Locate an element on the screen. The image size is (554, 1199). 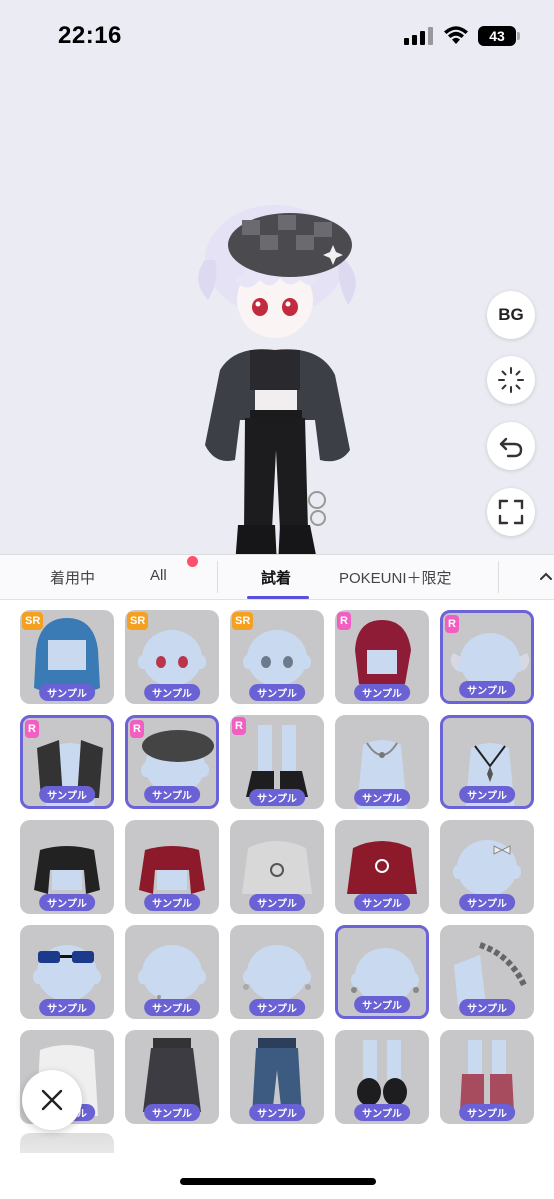
close-button is located at coordinates (52, 1100).